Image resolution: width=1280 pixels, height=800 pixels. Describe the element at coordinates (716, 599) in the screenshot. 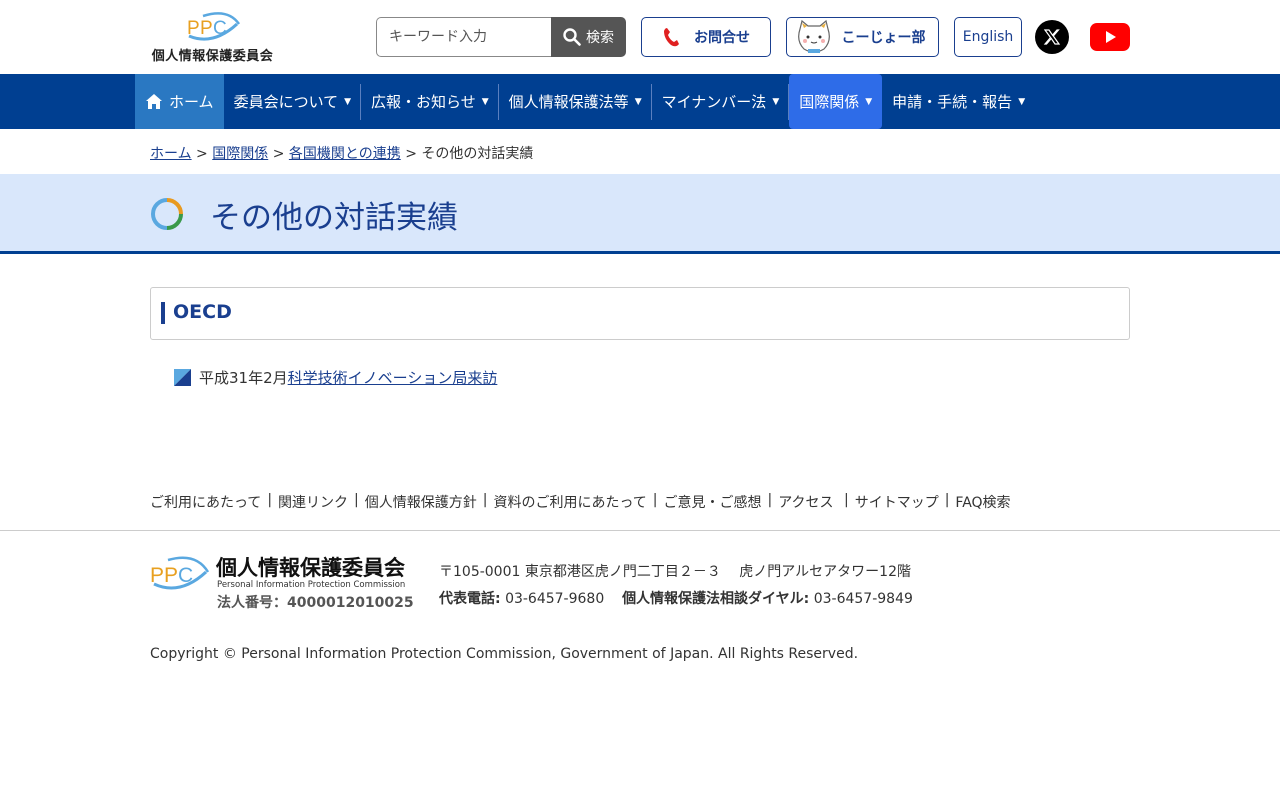

I see `footer-consult-label: 個人情報保護法相談ダイヤル:` at that location.